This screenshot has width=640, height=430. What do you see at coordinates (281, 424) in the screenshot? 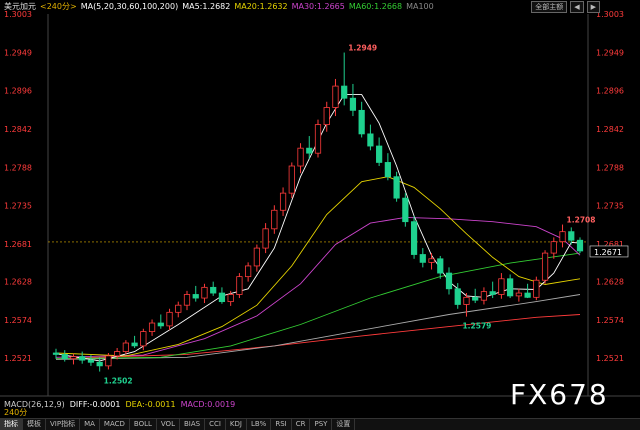
I see `tab-rsi: RSI` at bounding box center [281, 424].